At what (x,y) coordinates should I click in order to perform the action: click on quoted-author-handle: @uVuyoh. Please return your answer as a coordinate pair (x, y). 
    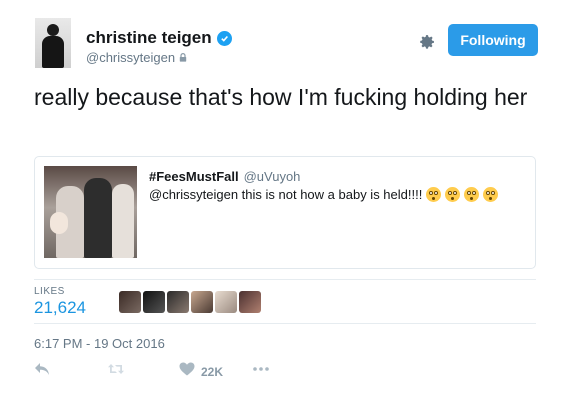
    Looking at the image, I should click on (272, 176).